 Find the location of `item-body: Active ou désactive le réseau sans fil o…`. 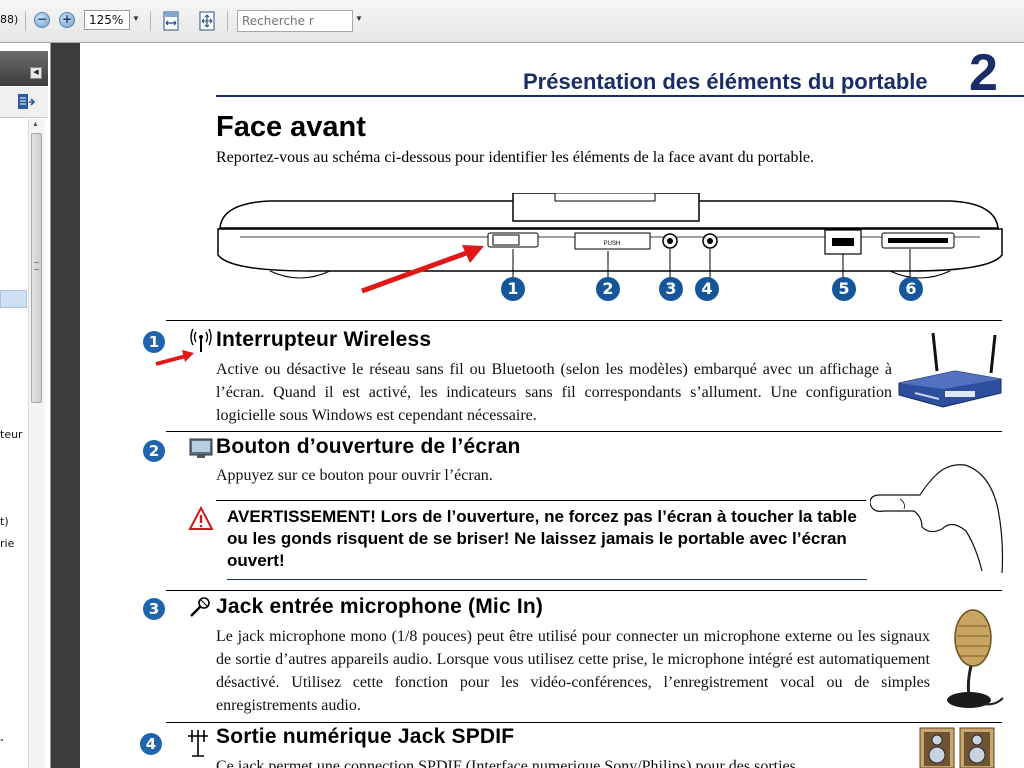

item-body: Active ou désactive le réseau sans fil o… is located at coordinates (554, 392).